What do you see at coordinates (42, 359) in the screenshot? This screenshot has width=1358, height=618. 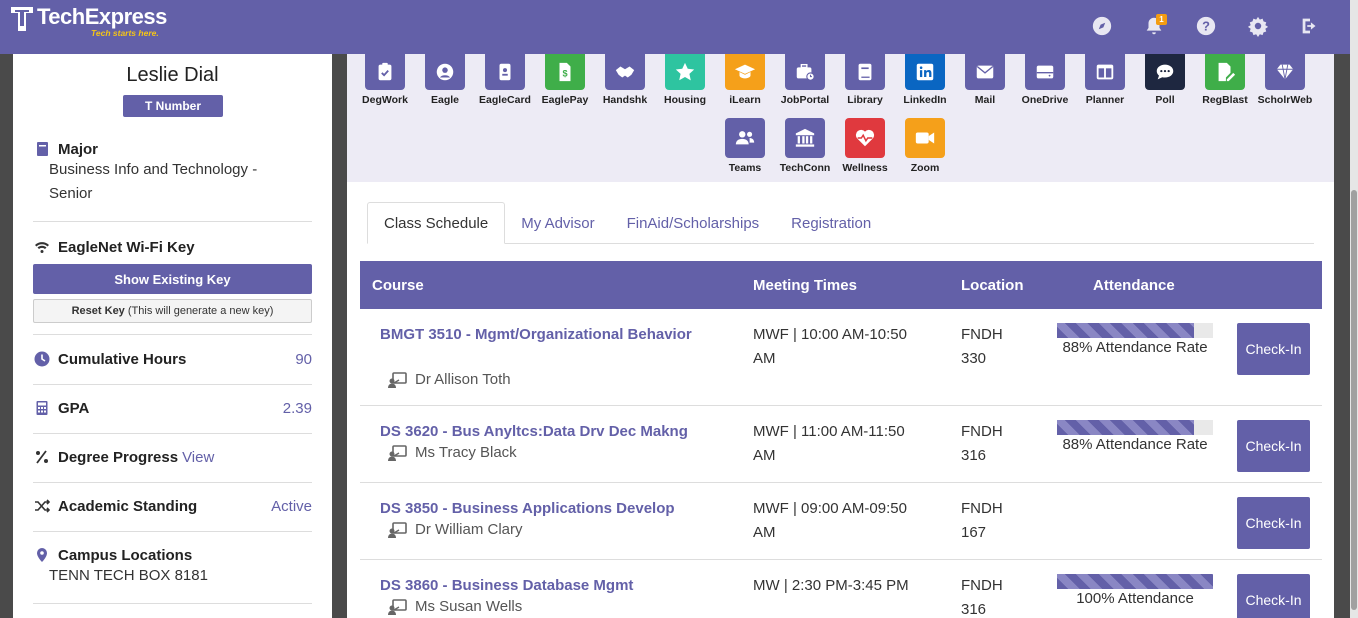 I see `clock-icon` at bounding box center [42, 359].